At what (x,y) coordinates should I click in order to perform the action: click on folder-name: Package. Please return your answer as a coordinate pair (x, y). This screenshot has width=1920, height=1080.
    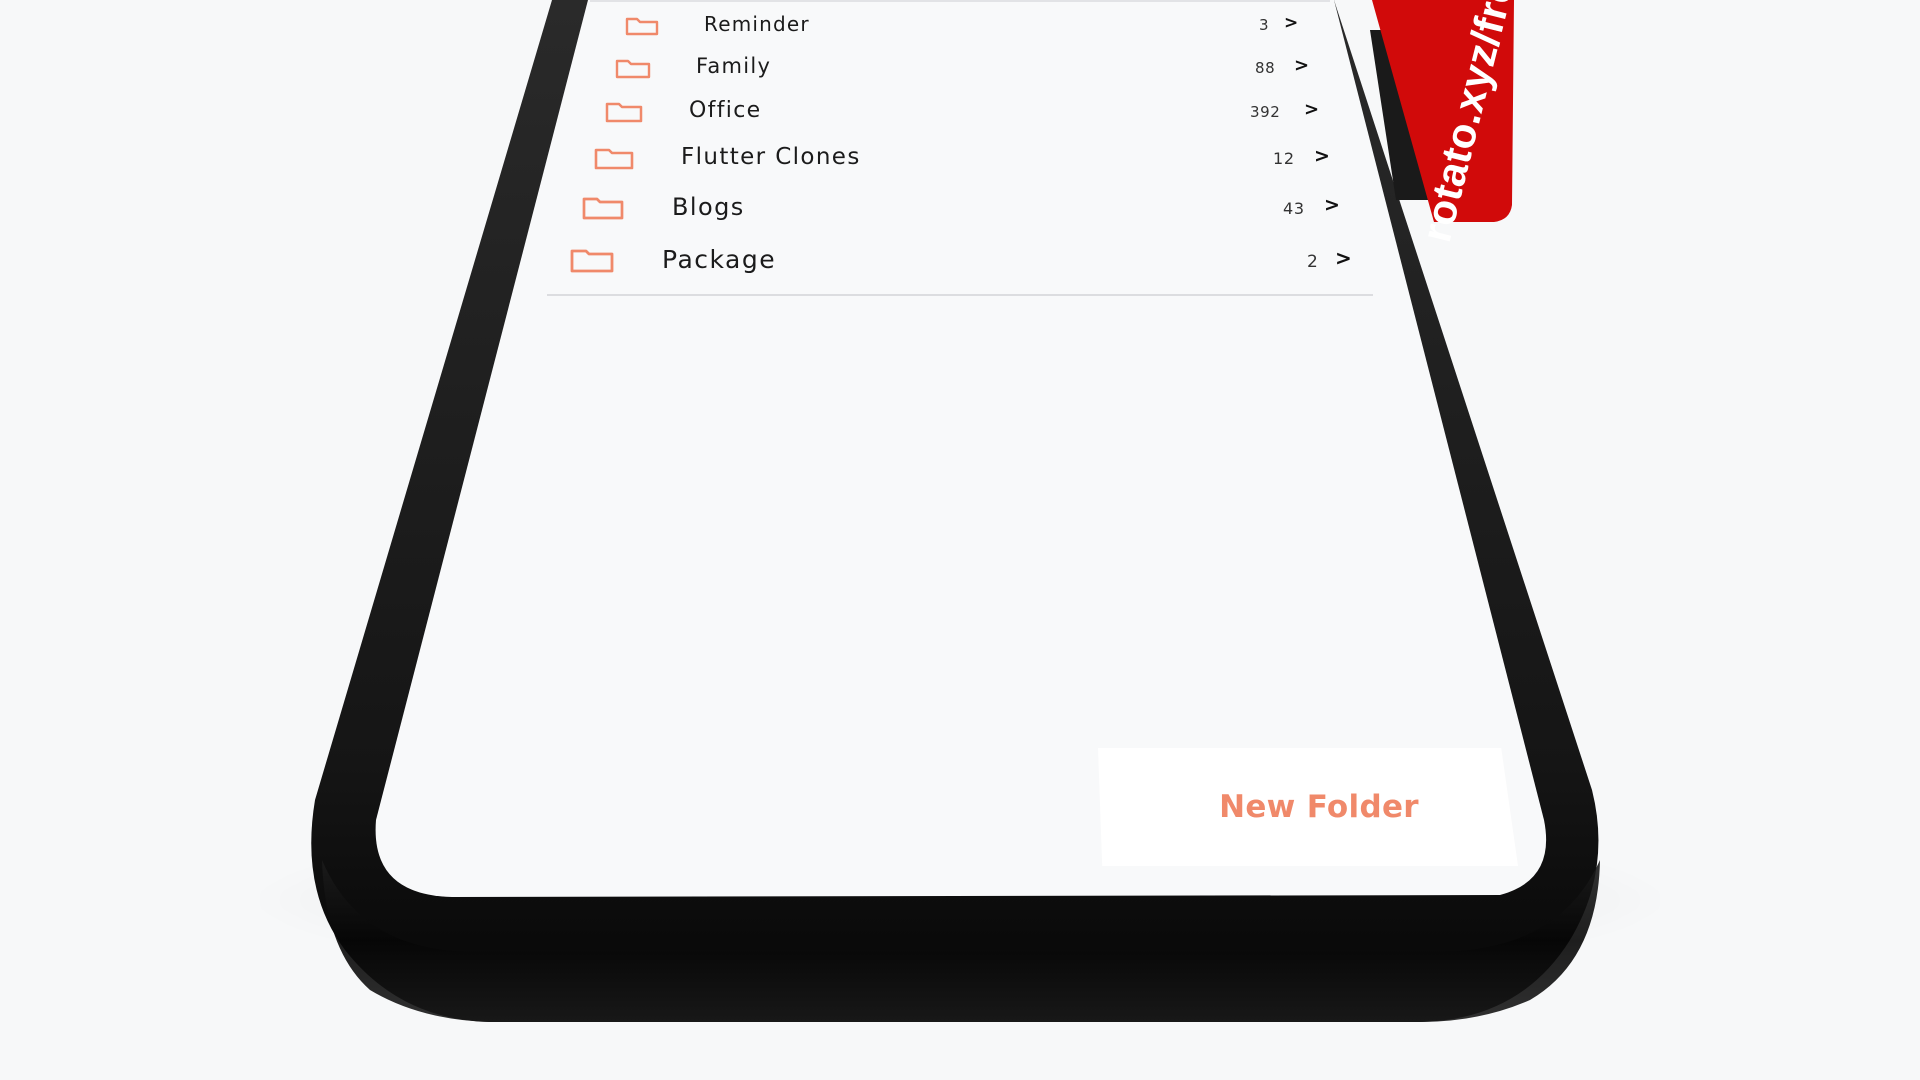
    Looking at the image, I should click on (719, 259).